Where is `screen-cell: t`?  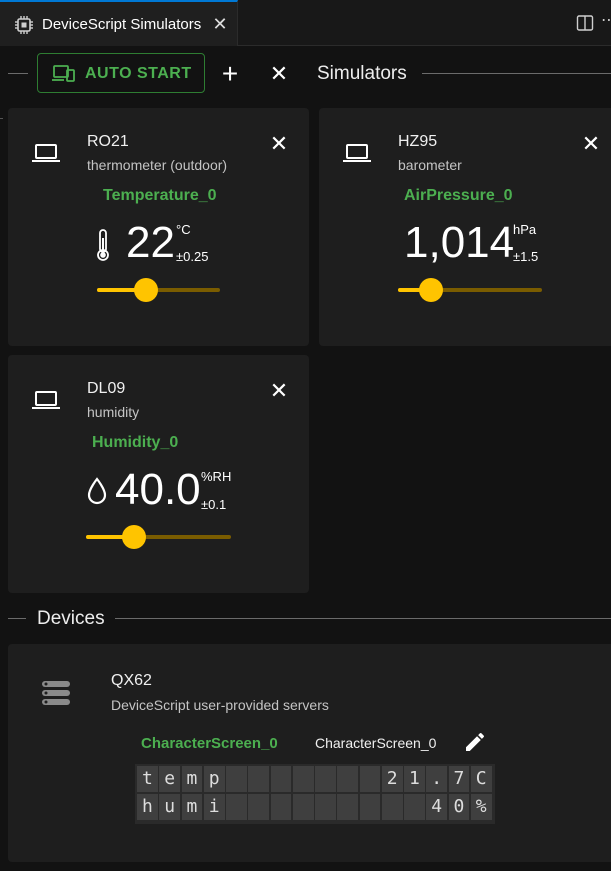 screen-cell: t is located at coordinates (147, 779).